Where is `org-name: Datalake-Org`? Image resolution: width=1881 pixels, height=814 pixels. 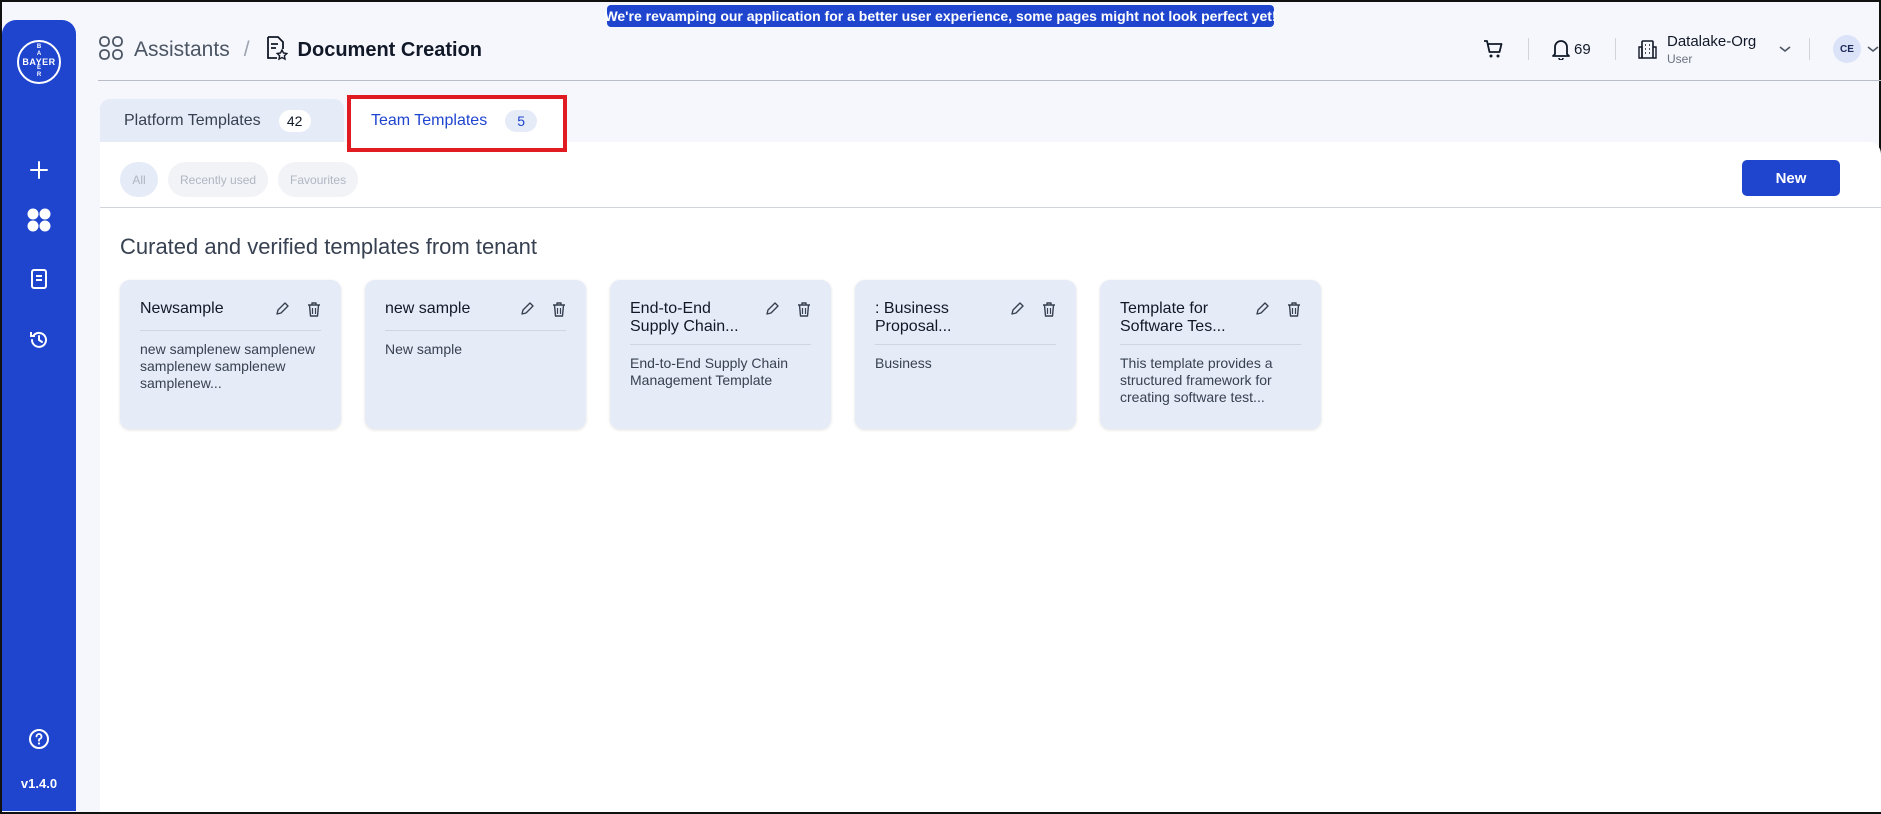
org-name: Datalake-Org is located at coordinates (1712, 41).